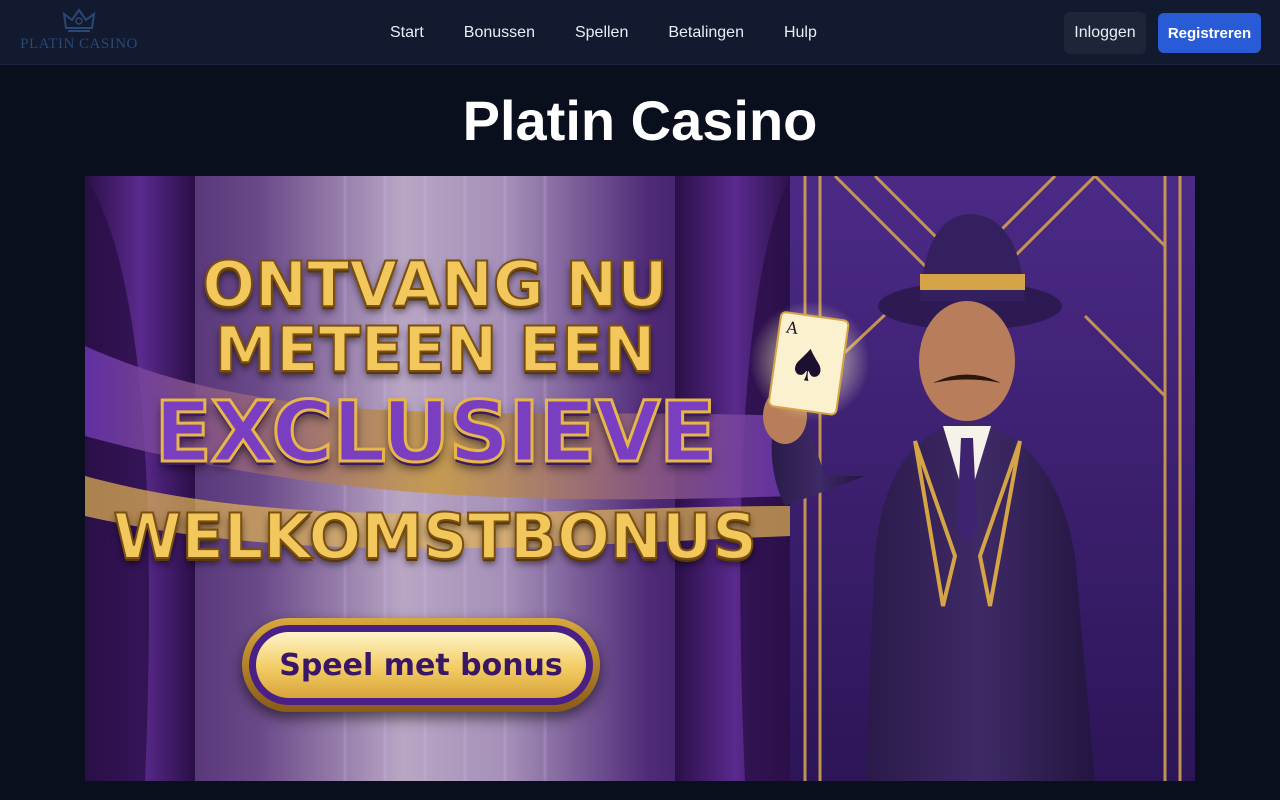  Describe the element at coordinates (79, 33) in the screenshot. I see `logo: PLATIN CASINO` at that location.